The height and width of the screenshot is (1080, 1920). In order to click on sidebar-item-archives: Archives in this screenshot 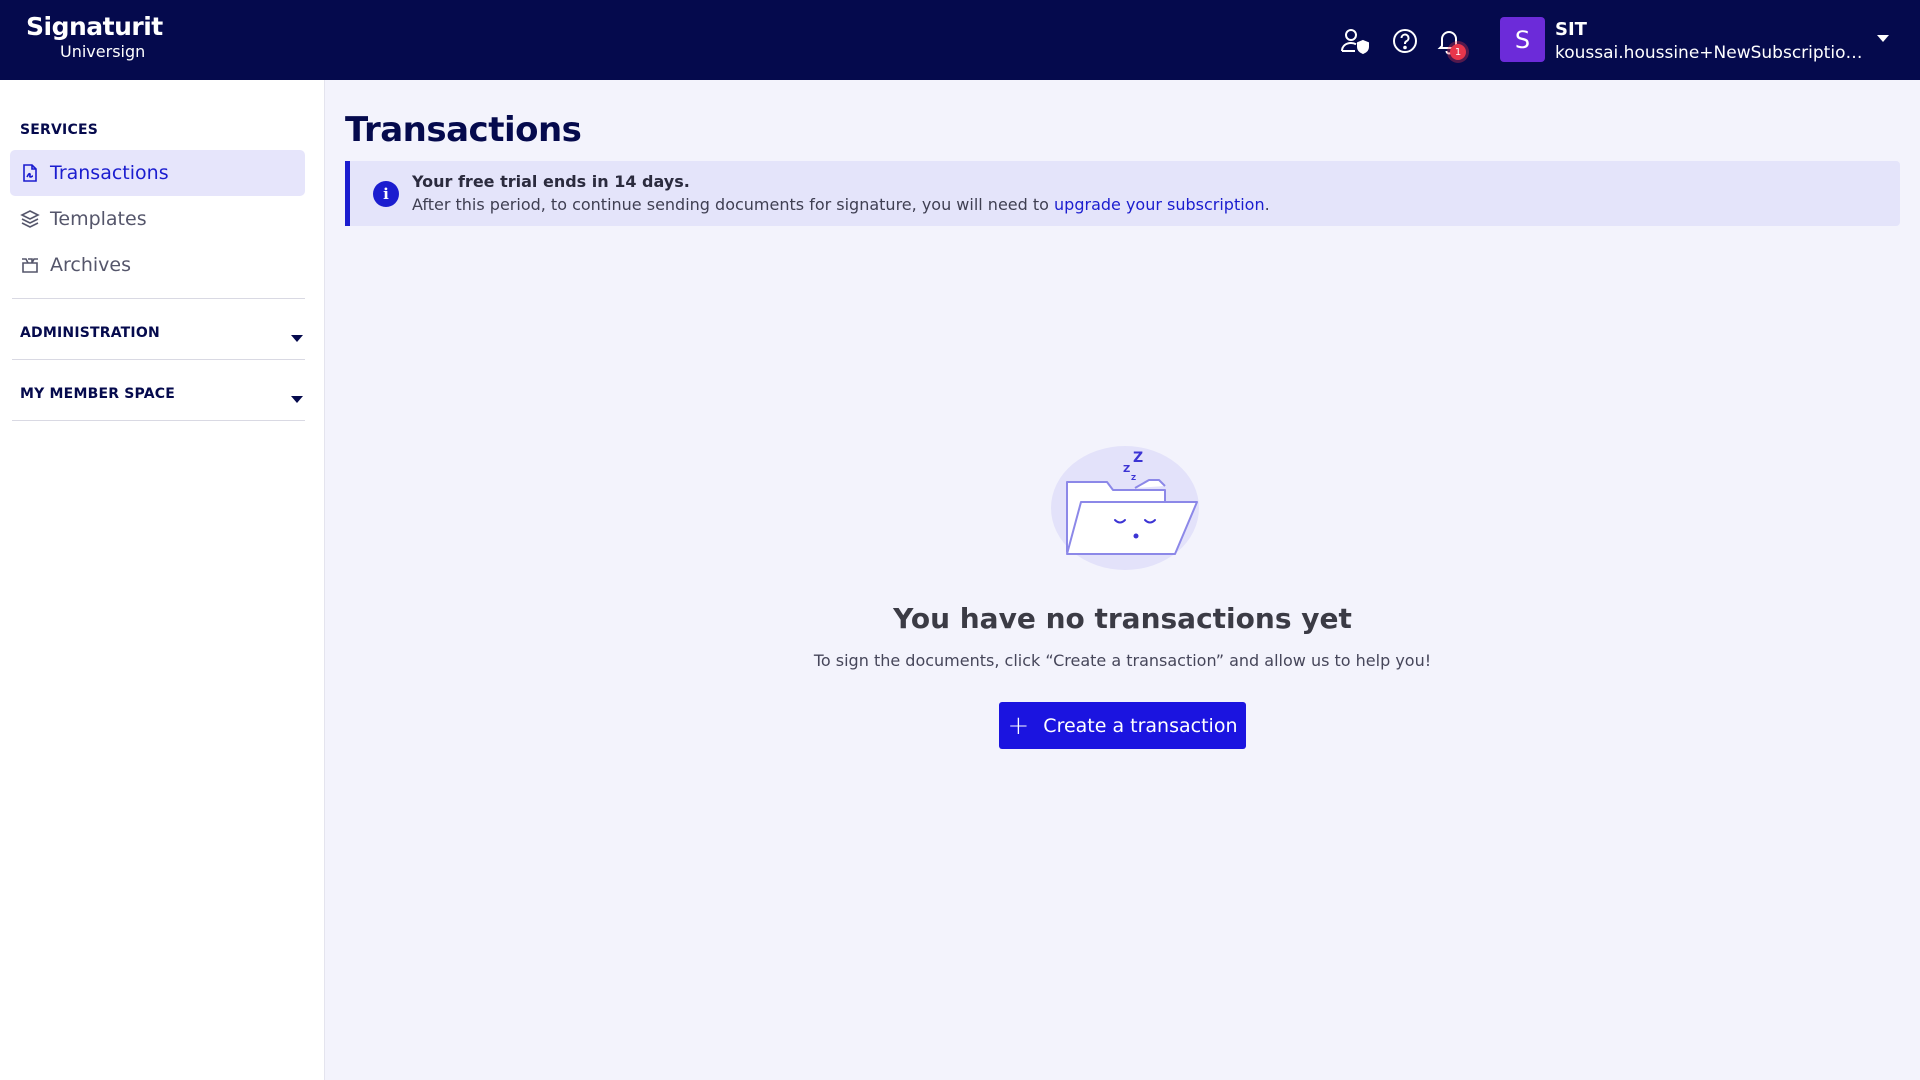, I will do `click(157, 265)`.